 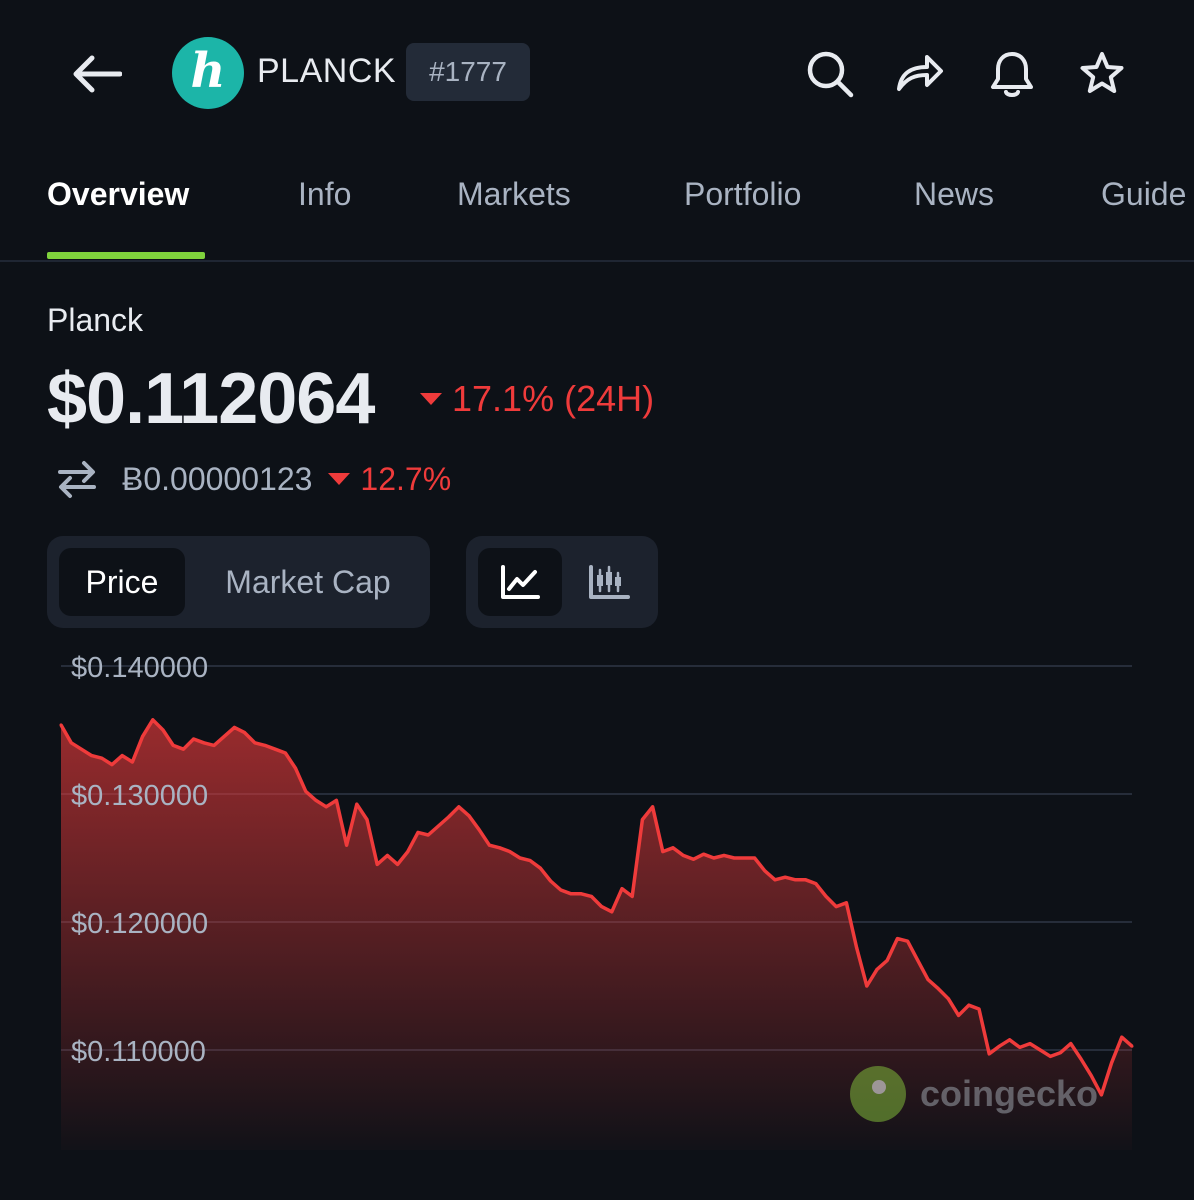 I want to click on alert-button, so click(x=1012, y=74).